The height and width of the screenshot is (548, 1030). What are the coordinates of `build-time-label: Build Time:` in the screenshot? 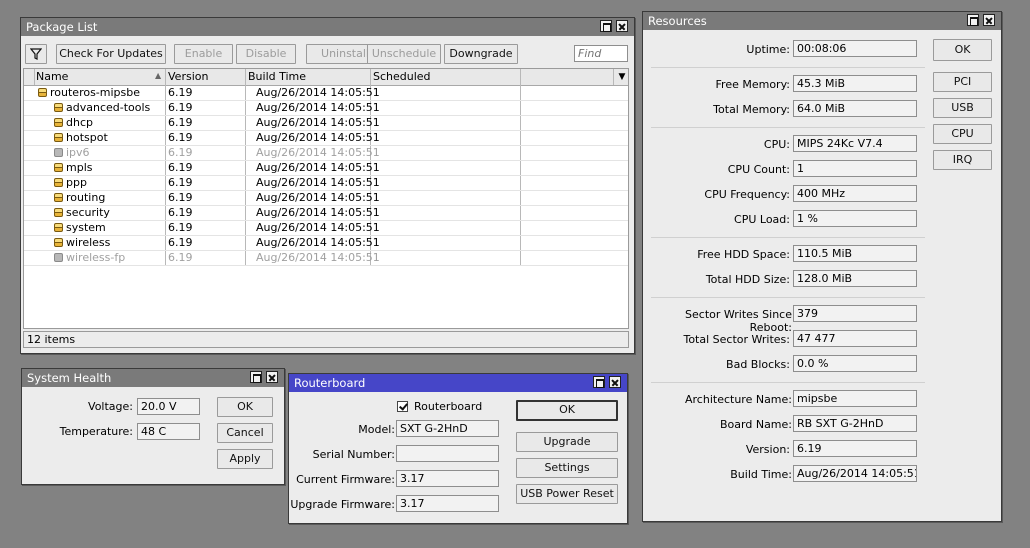 It's located at (761, 474).